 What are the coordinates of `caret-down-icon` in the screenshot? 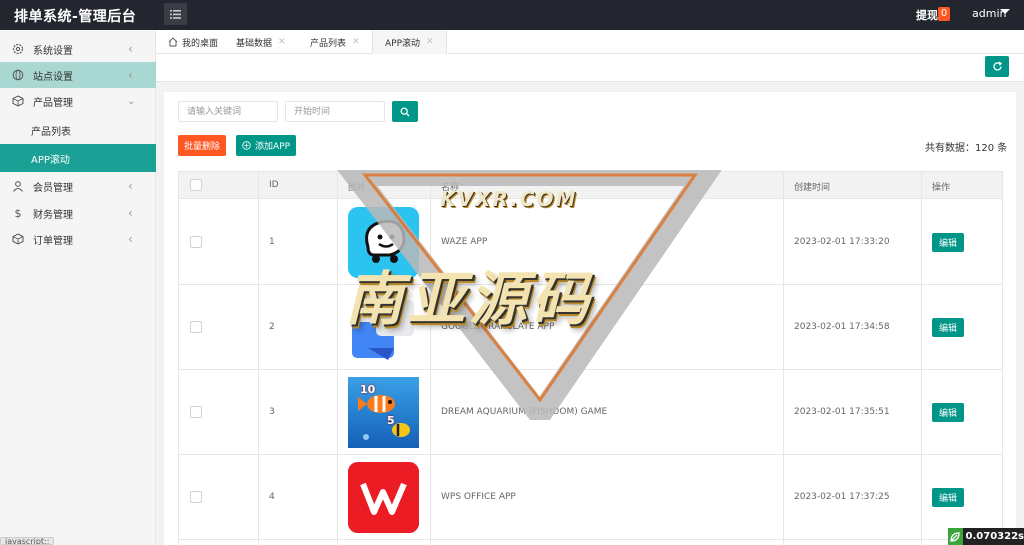 It's located at (1005, 11).